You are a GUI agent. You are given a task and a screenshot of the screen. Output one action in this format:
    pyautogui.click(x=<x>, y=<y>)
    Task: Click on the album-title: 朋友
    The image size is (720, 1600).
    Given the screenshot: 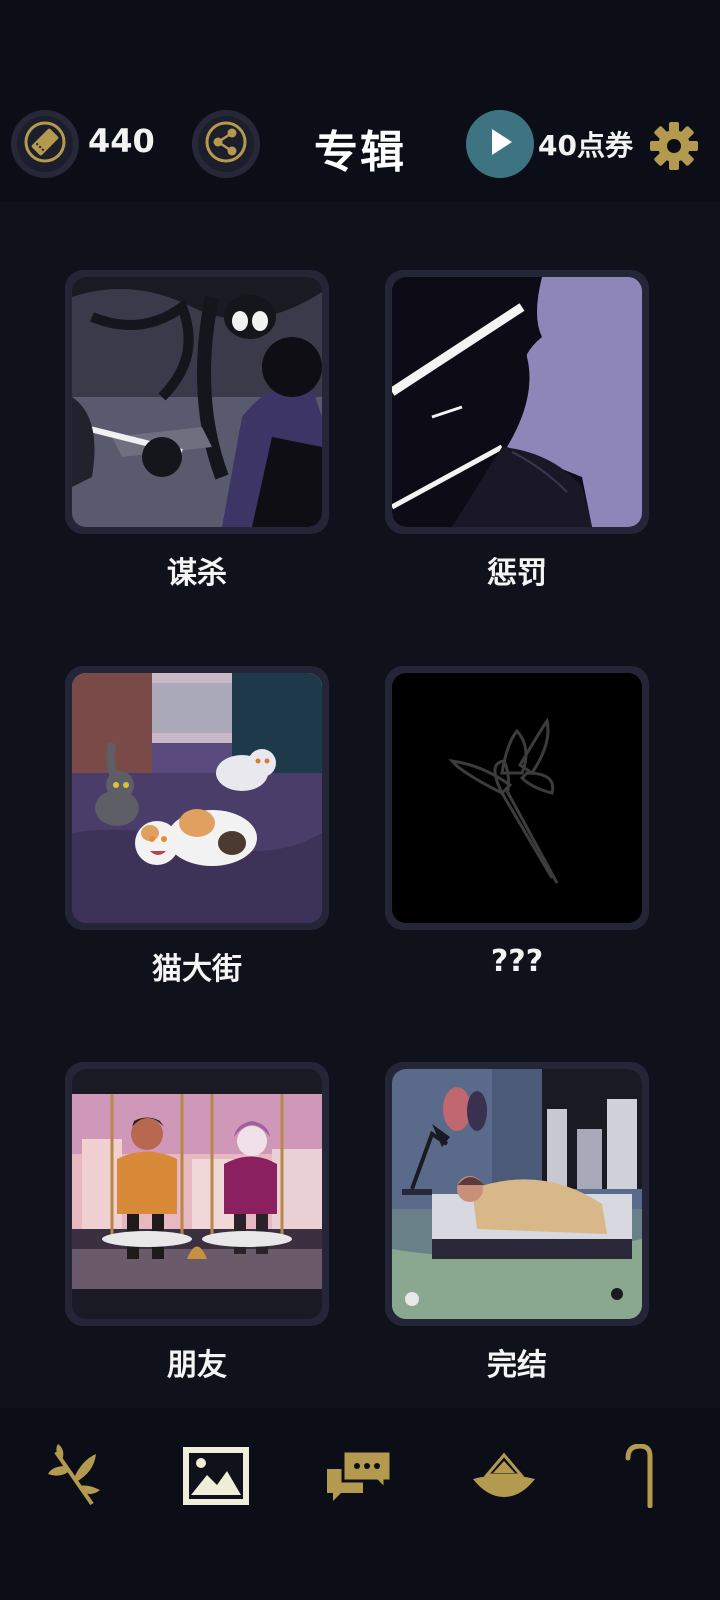 What is the action you would take?
    pyautogui.click(x=197, y=1365)
    